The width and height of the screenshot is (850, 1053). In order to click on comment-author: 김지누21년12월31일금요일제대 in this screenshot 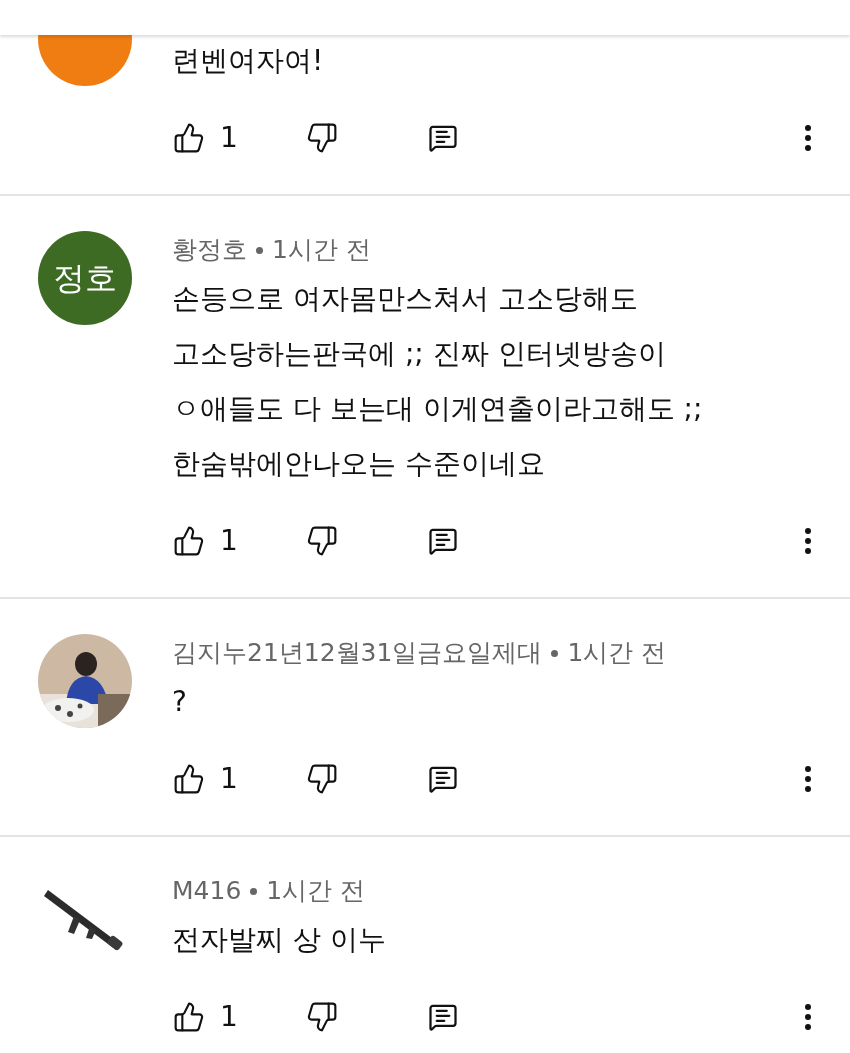, I will do `click(357, 653)`.